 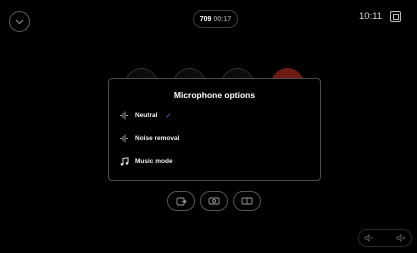 I want to click on option-label: Neutral, so click(x=146, y=115).